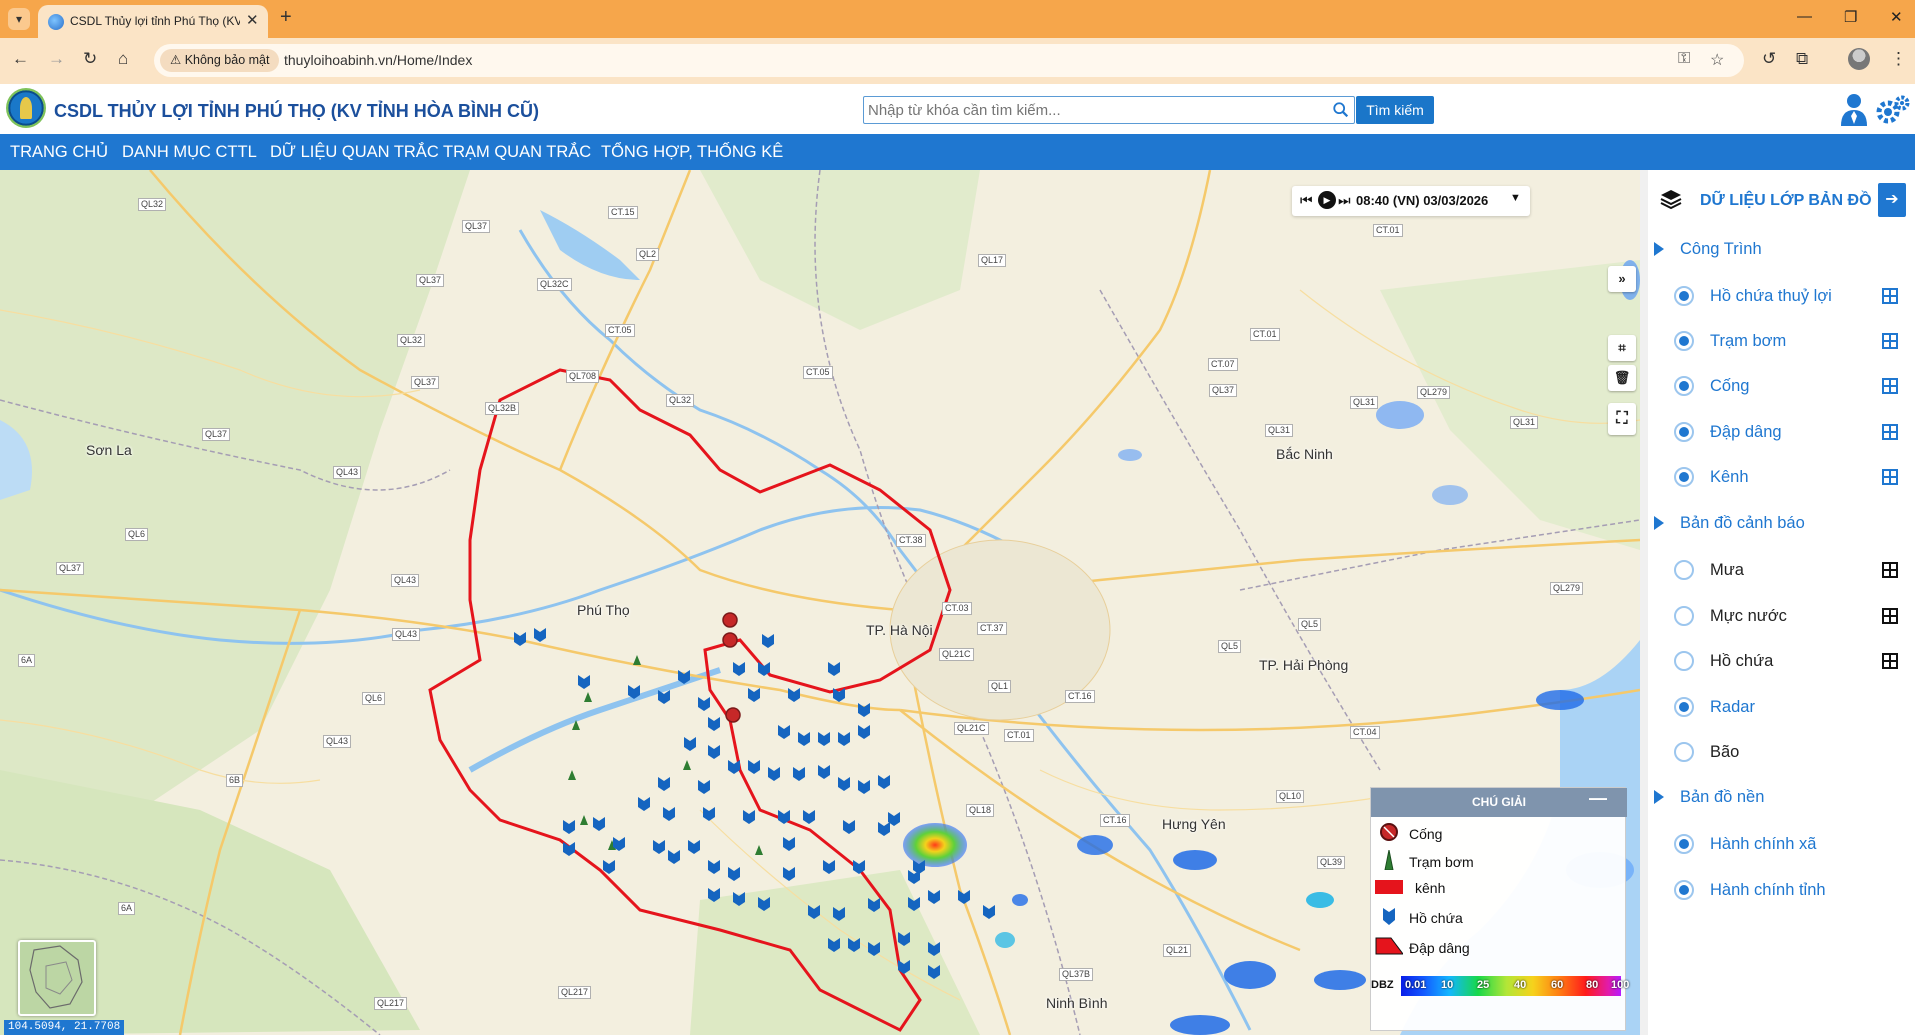 Image resolution: width=1915 pixels, height=1035 pixels. I want to click on minimap, so click(57, 978).